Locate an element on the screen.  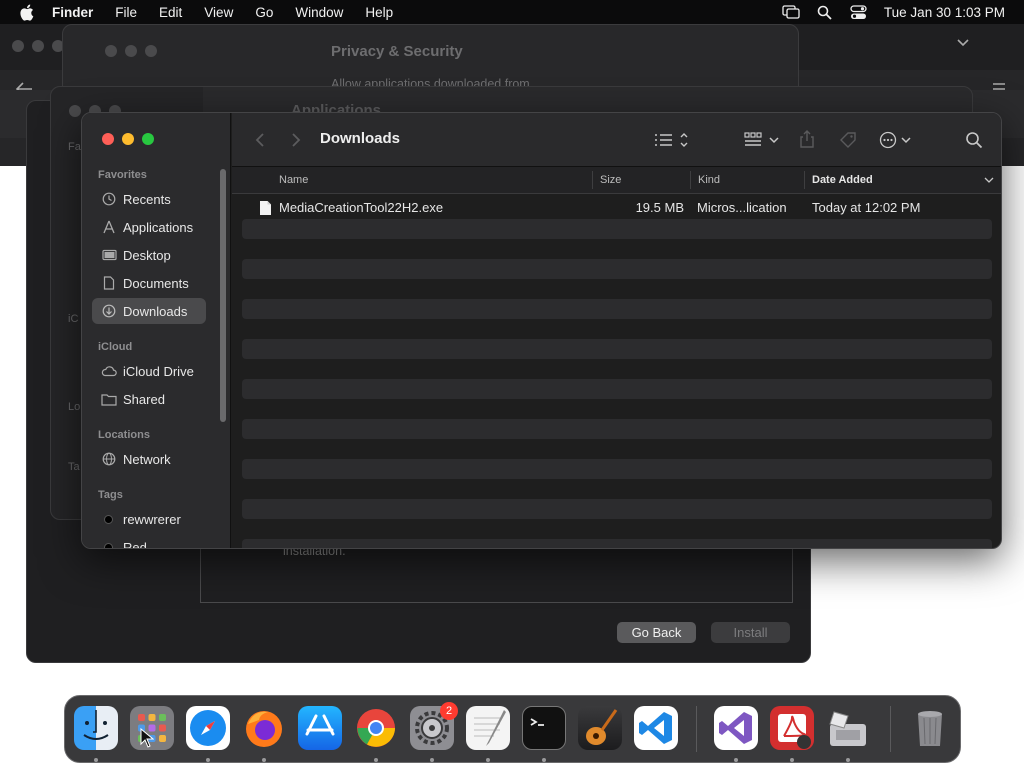
sidebar-item-icloud-drive: iCloud Drive is located at coordinates (149, 371).